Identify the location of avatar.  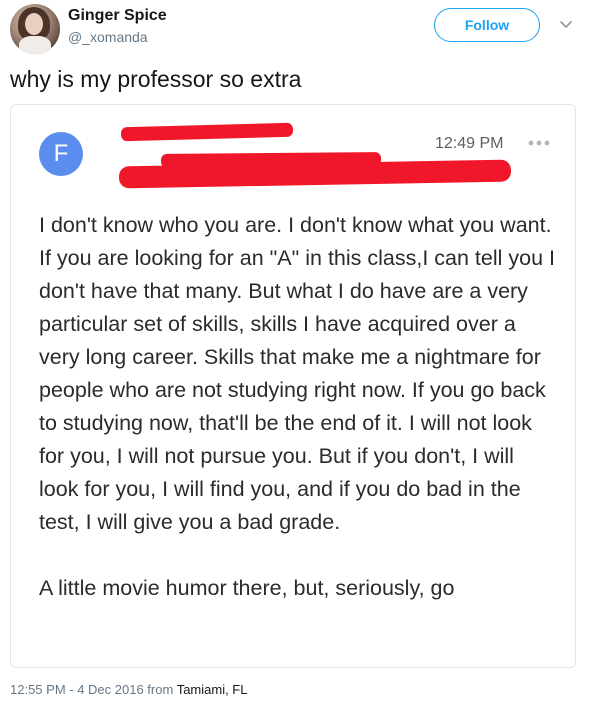
(35, 29).